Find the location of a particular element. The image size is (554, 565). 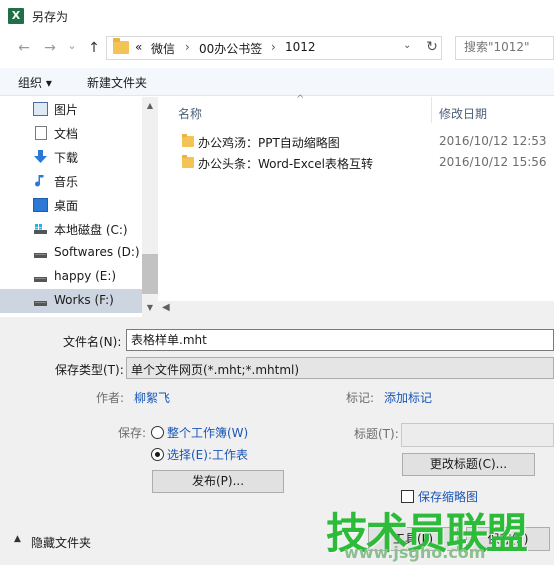

documents-icon is located at coordinates (41, 133).